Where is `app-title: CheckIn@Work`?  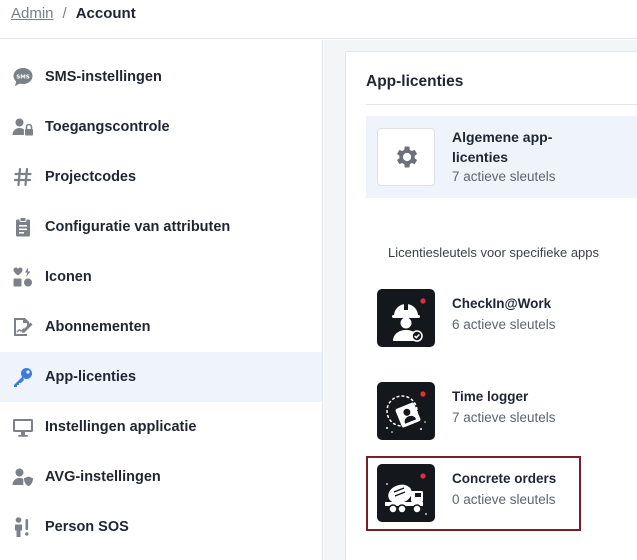
app-title: CheckIn@Work is located at coordinates (502, 303).